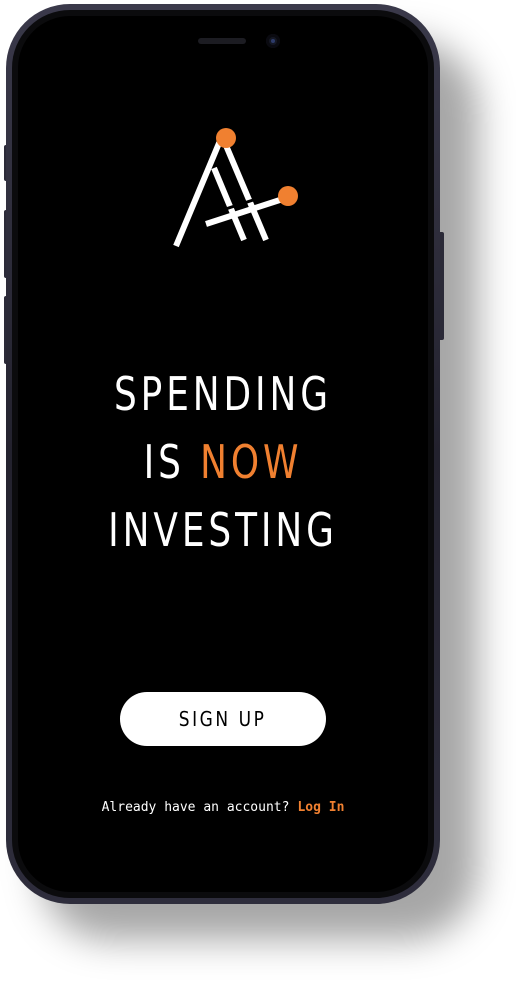  I want to click on sign-up-label: SIGN UP, so click(223, 719).